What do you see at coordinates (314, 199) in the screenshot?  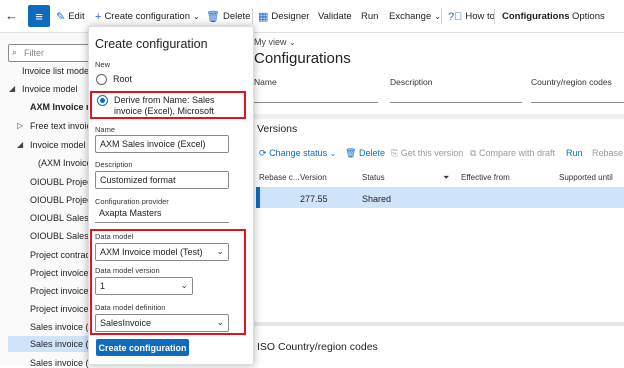 I see `version-cell: 277.55` at bounding box center [314, 199].